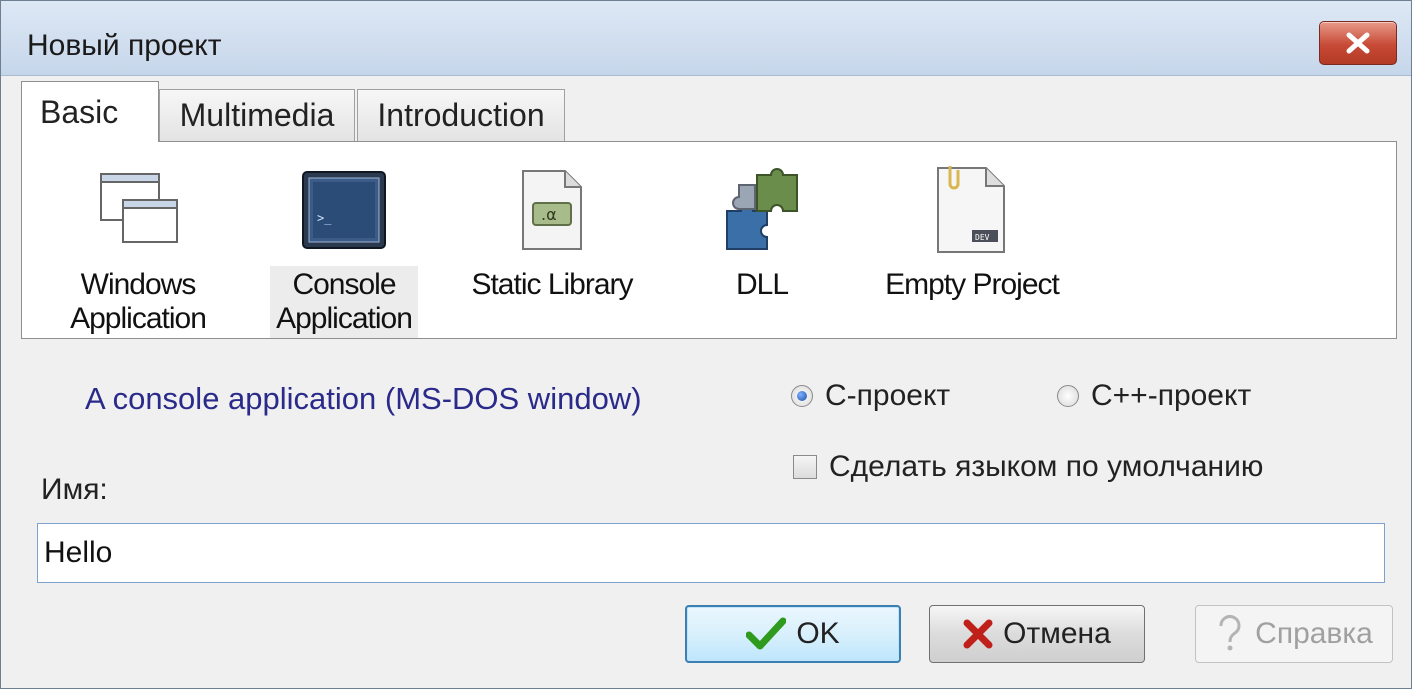  Describe the element at coordinates (805, 467) in the screenshot. I see `default-language-checkbox` at that location.